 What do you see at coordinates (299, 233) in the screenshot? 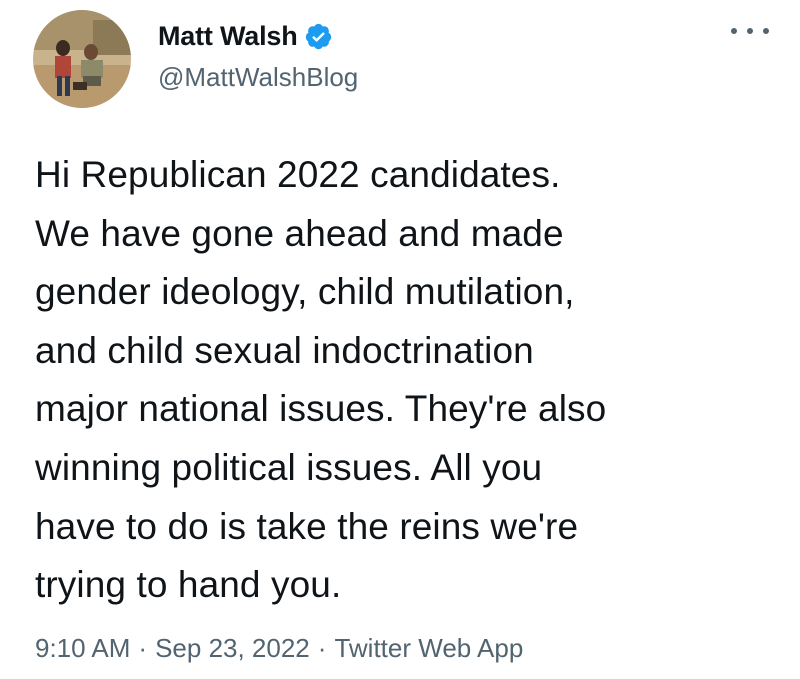
I see `tweet-text-line: We have gone ahead and made` at bounding box center [299, 233].